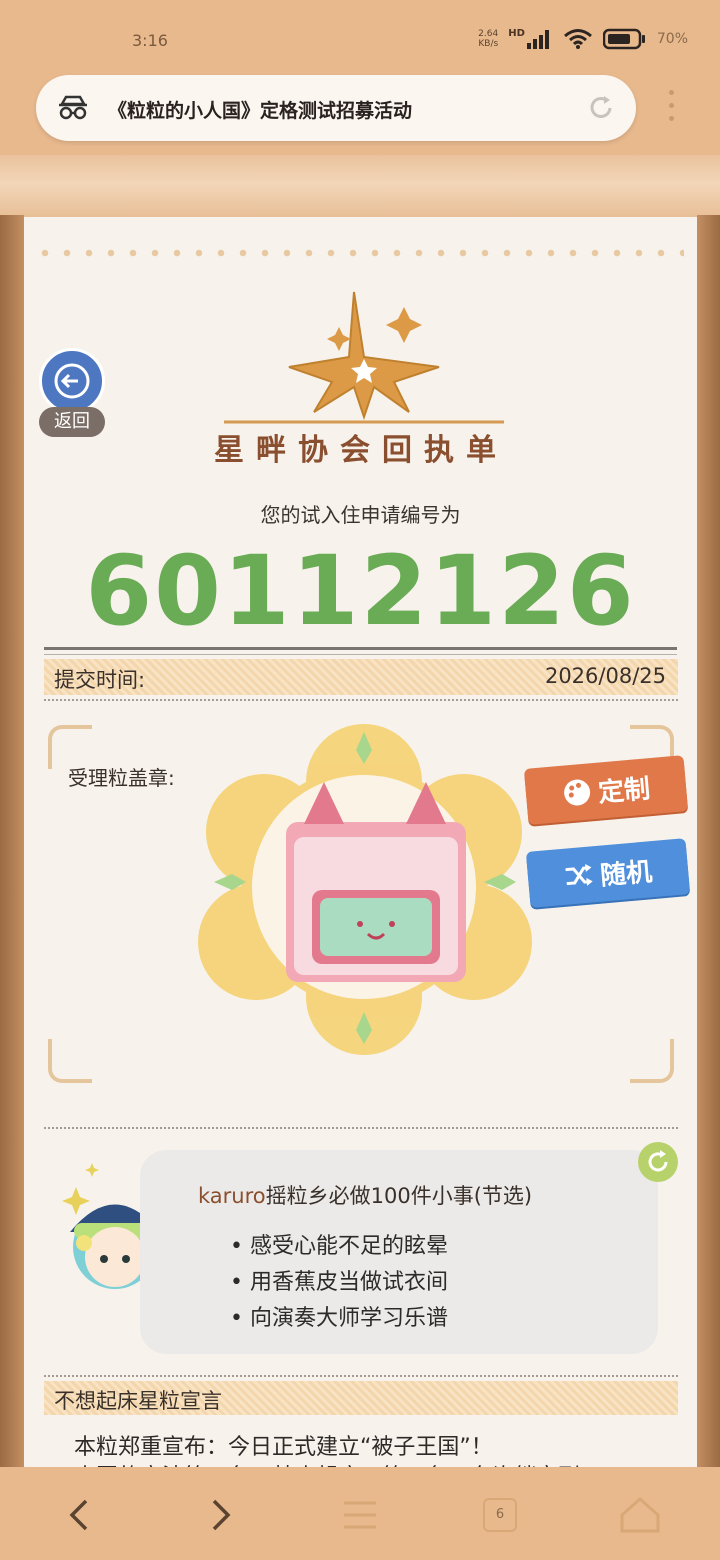 This screenshot has height=1560, width=720. Describe the element at coordinates (624, 791) in the screenshot. I see `custom-button-label: 定制` at that location.